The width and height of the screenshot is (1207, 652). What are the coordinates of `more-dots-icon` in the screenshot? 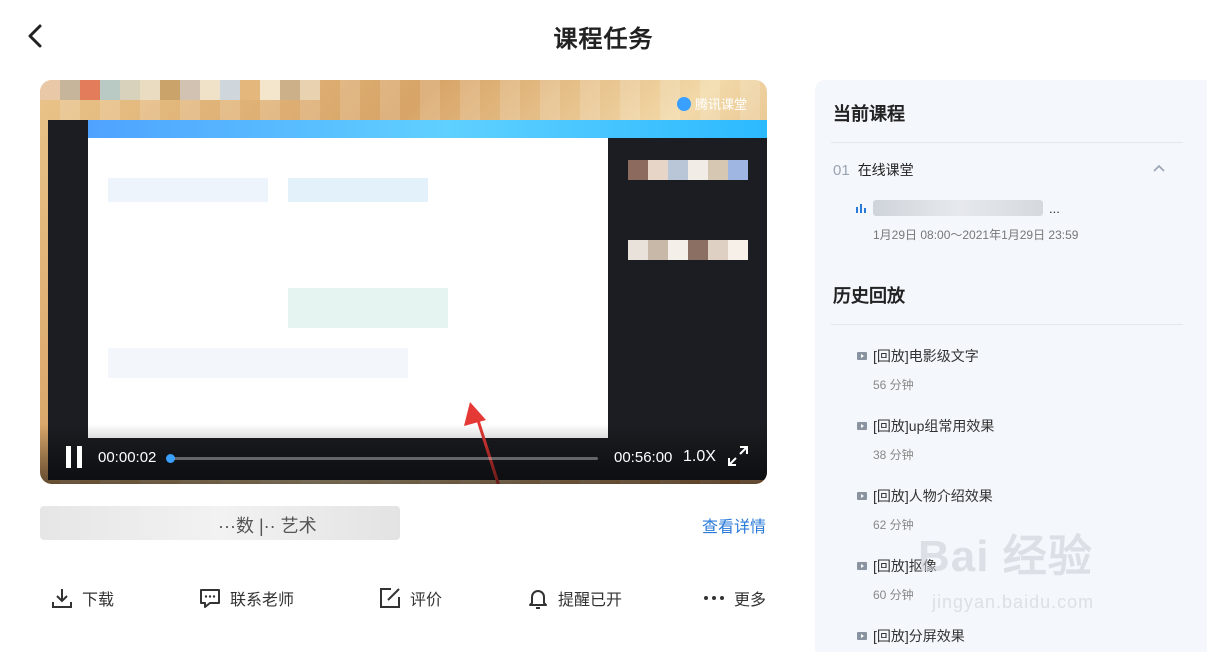 It's located at (714, 598).